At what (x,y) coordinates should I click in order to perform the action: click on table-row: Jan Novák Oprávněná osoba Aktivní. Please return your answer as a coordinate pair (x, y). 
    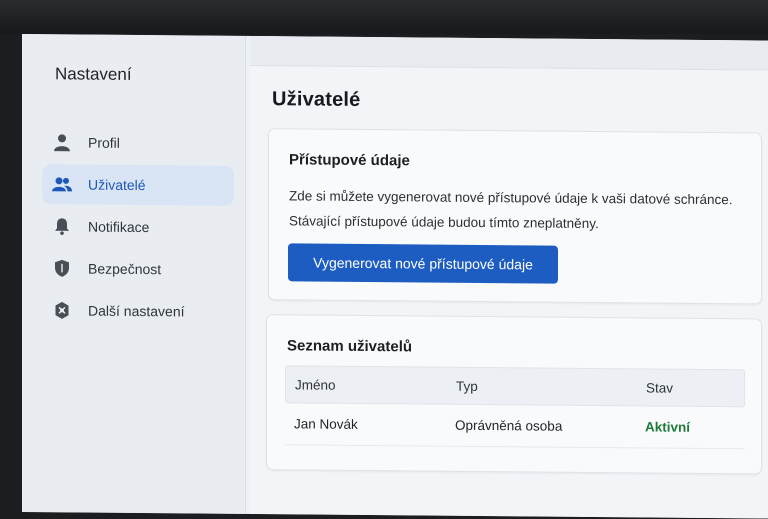
    Looking at the image, I should click on (515, 426).